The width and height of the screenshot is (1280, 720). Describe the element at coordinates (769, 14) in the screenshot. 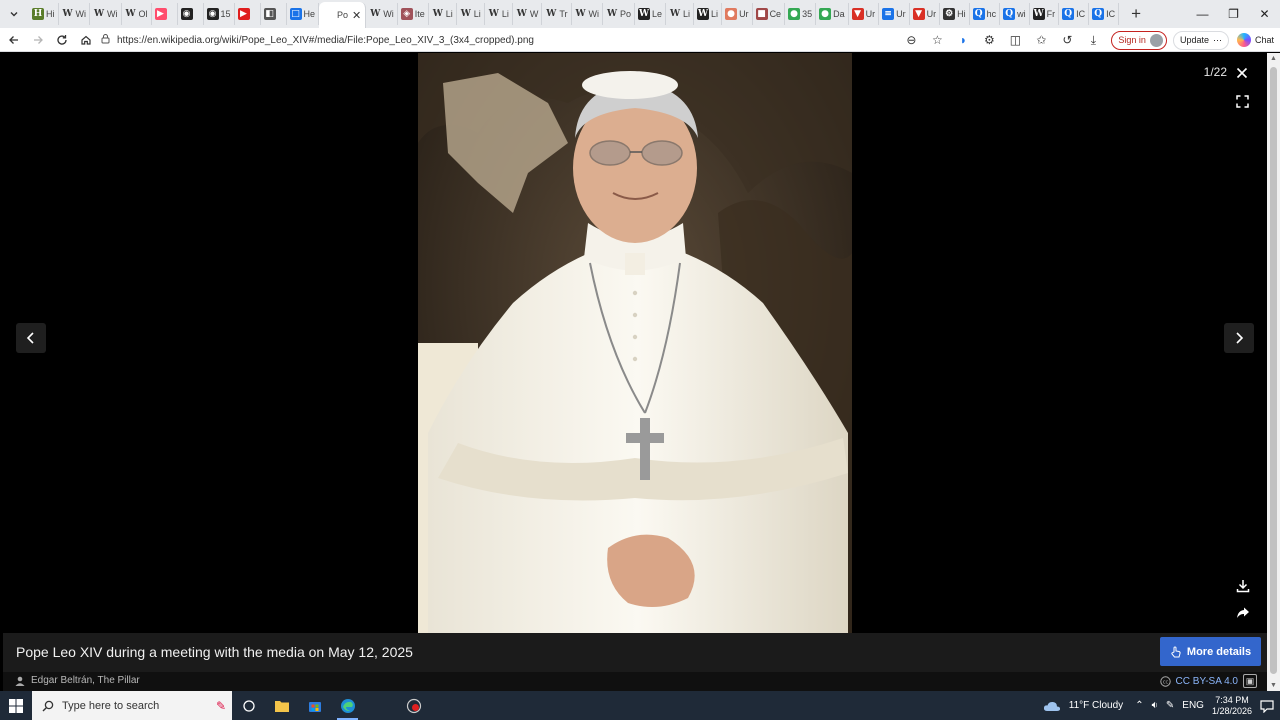

I see `tab: ■ Ce` at that location.